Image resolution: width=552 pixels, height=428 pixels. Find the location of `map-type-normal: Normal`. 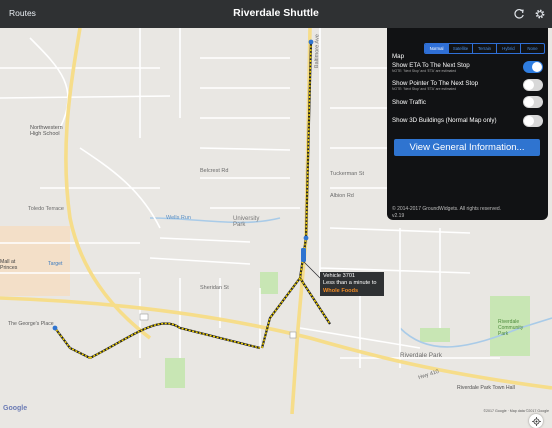

map-type-normal: Normal is located at coordinates (436, 48).